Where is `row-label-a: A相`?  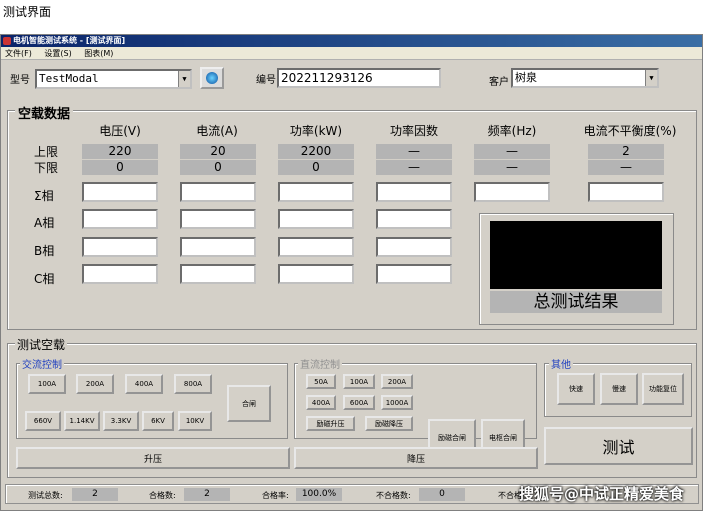 row-label-a: A相 is located at coordinates (44, 223).